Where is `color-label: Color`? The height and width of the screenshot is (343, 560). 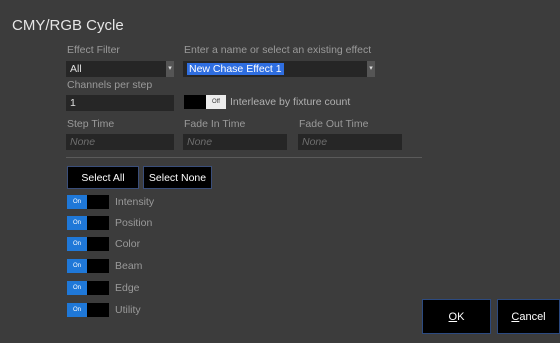 color-label: Color is located at coordinates (128, 244).